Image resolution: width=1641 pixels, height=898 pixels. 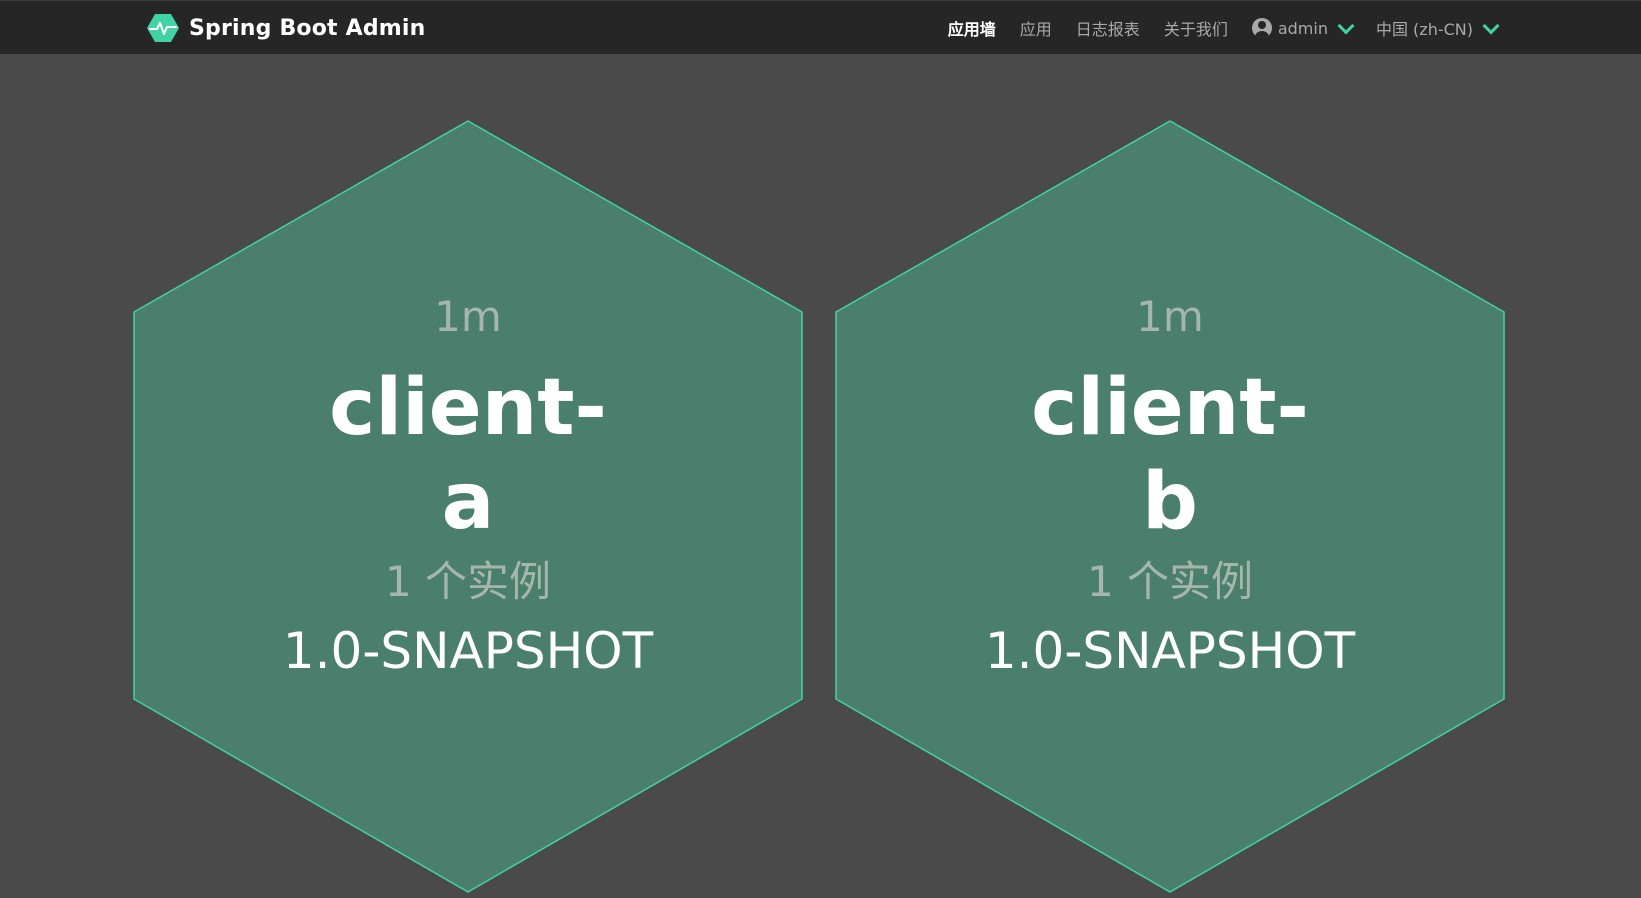 I want to click on user-name: admin, so click(x=1302, y=28).